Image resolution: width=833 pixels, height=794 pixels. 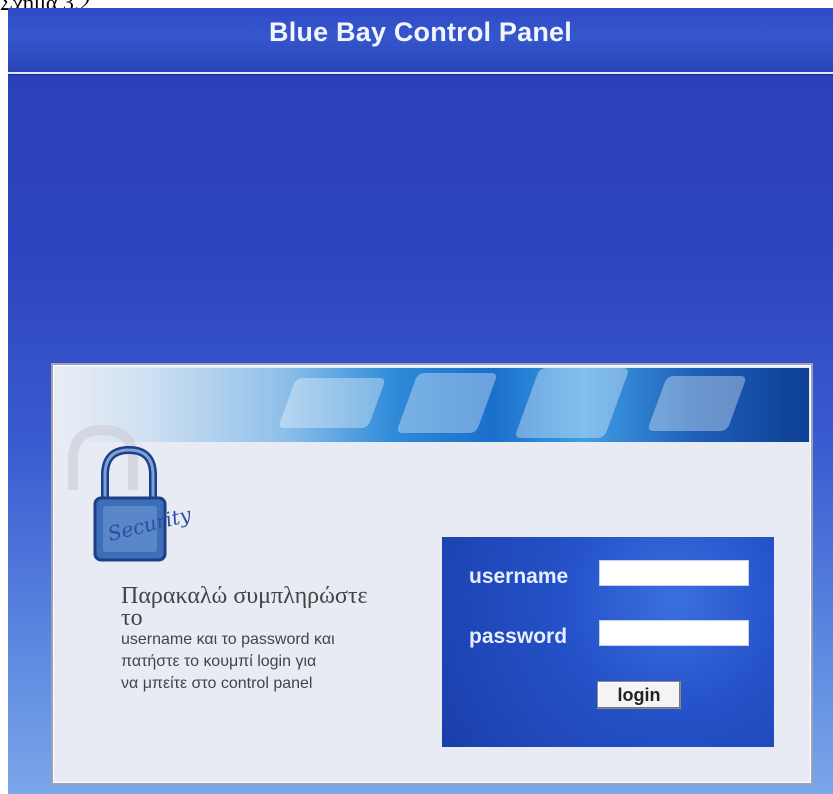 What do you see at coordinates (639, 695) in the screenshot?
I see `login-button: login` at bounding box center [639, 695].